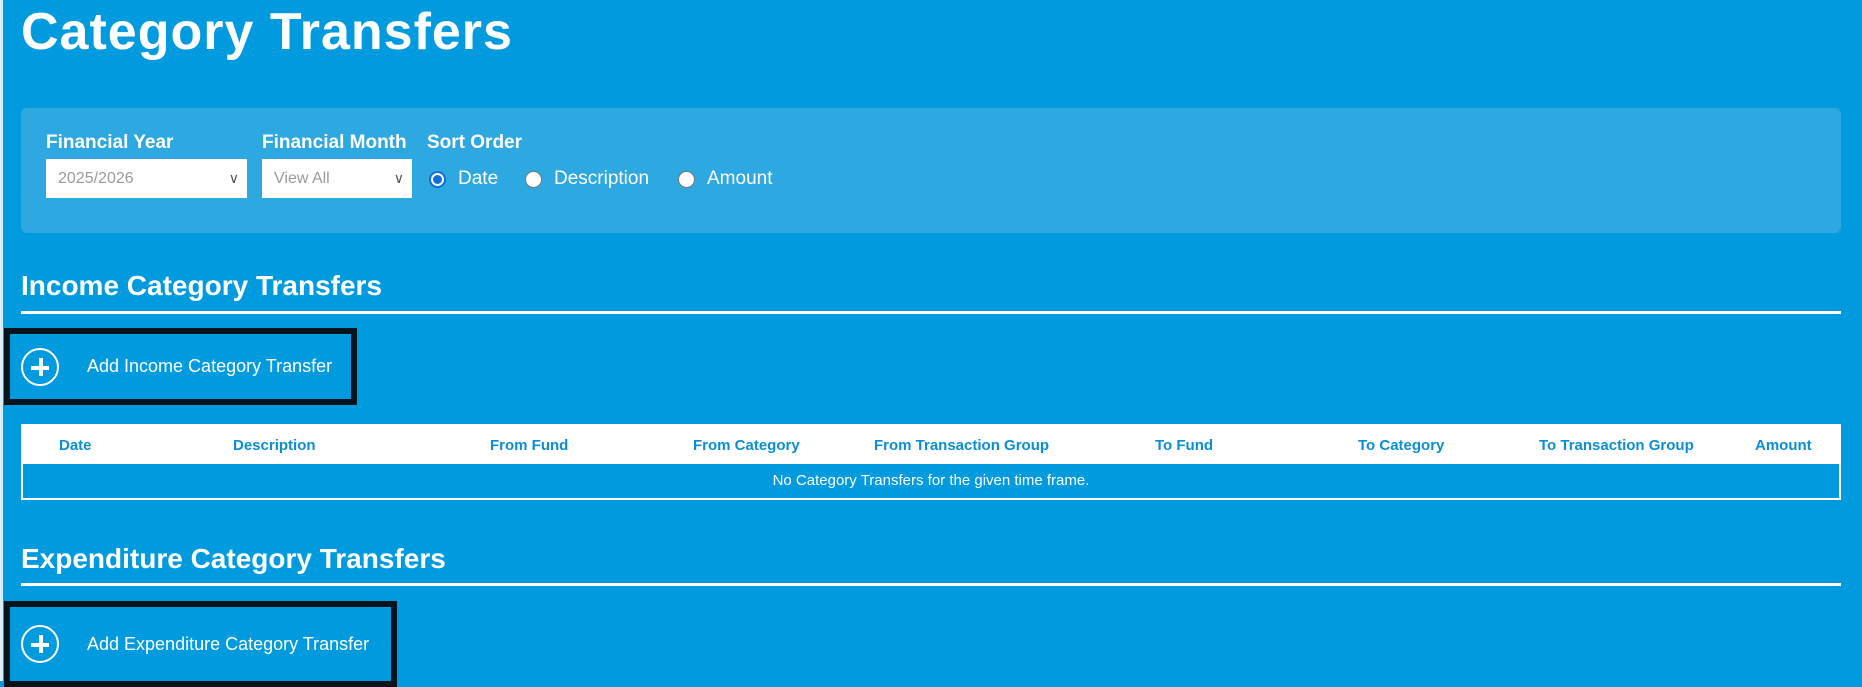  What do you see at coordinates (267, 32) in the screenshot?
I see `page-title: Category Transfers` at bounding box center [267, 32].